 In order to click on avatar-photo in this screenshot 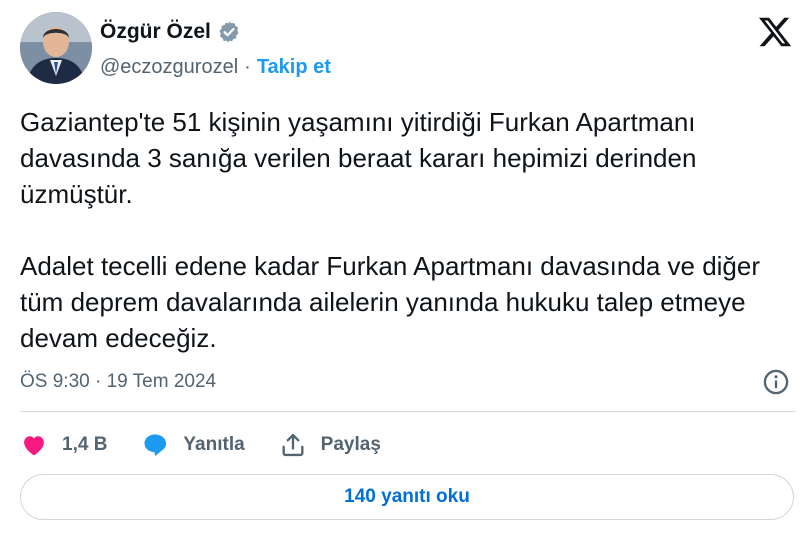, I will do `click(56, 48)`.